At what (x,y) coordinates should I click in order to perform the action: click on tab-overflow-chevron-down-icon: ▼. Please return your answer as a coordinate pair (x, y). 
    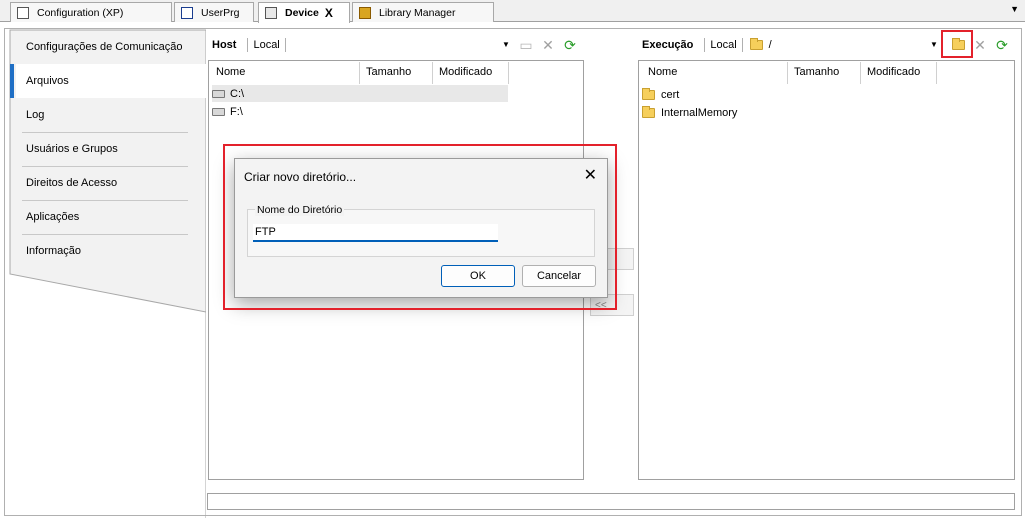
    Looking at the image, I should click on (1014, 9).